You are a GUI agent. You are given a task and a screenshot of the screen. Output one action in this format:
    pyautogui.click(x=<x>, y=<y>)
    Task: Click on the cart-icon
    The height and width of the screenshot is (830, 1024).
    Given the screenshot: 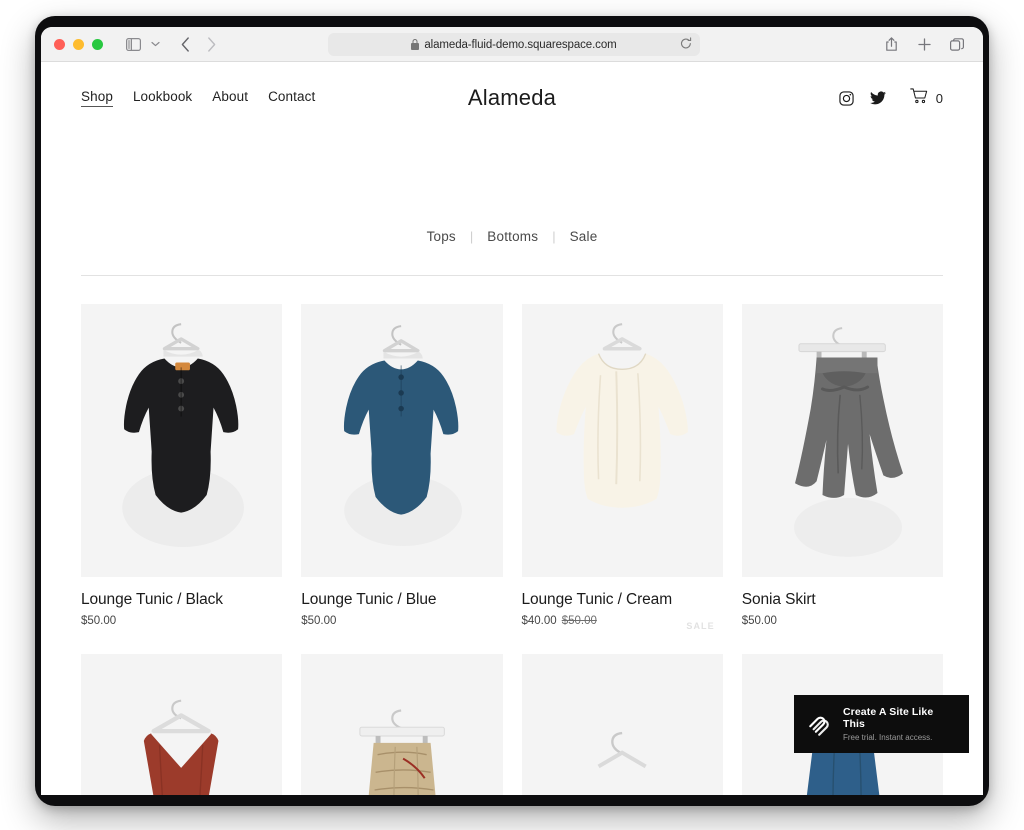 What is the action you would take?
    pyautogui.click(x=919, y=98)
    